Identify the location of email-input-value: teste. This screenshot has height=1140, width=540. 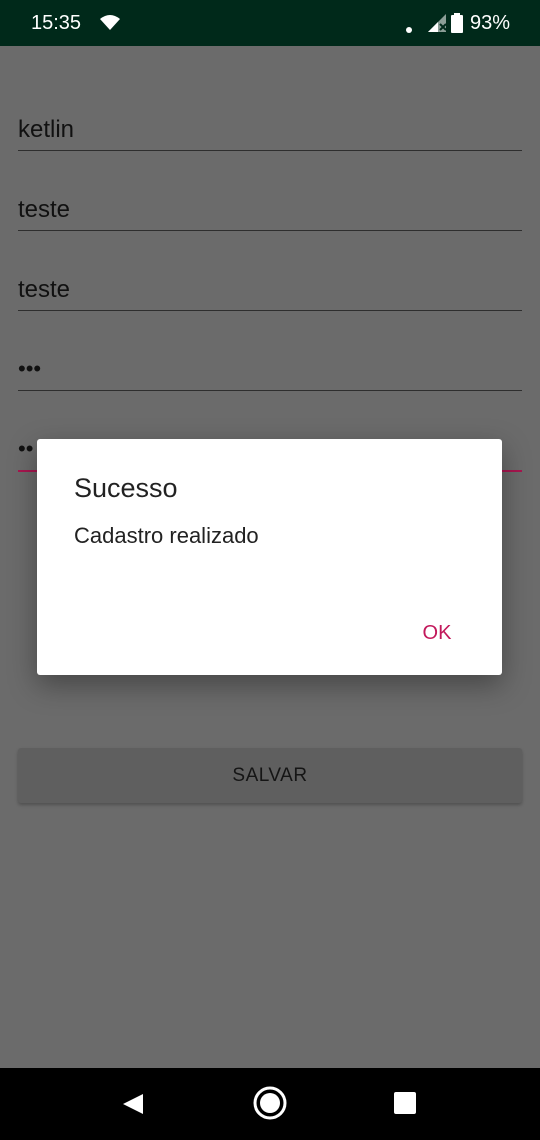
(44, 289).